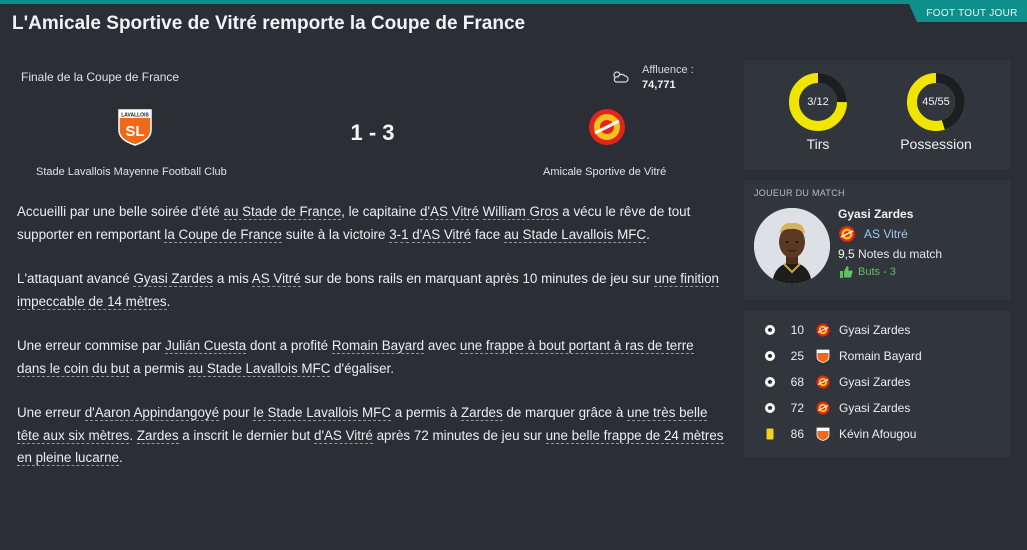 The width and height of the screenshot is (1027, 550). I want to click on article-link: Julián Cuesta, so click(206, 346).